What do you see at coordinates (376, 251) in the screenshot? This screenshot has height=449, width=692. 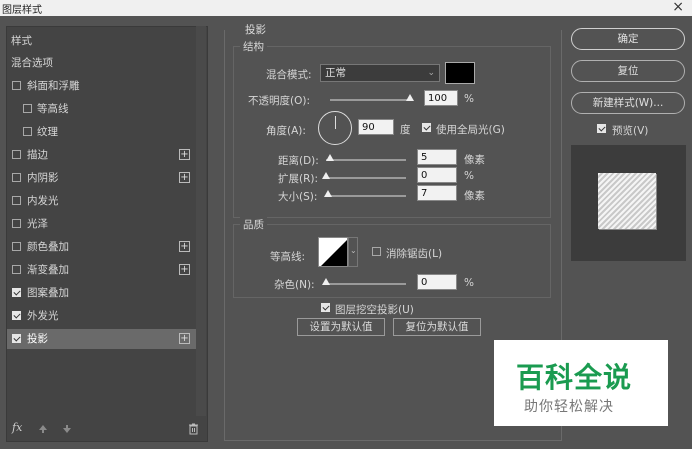 I see `anti-alias-checkbox` at bounding box center [376, 251].